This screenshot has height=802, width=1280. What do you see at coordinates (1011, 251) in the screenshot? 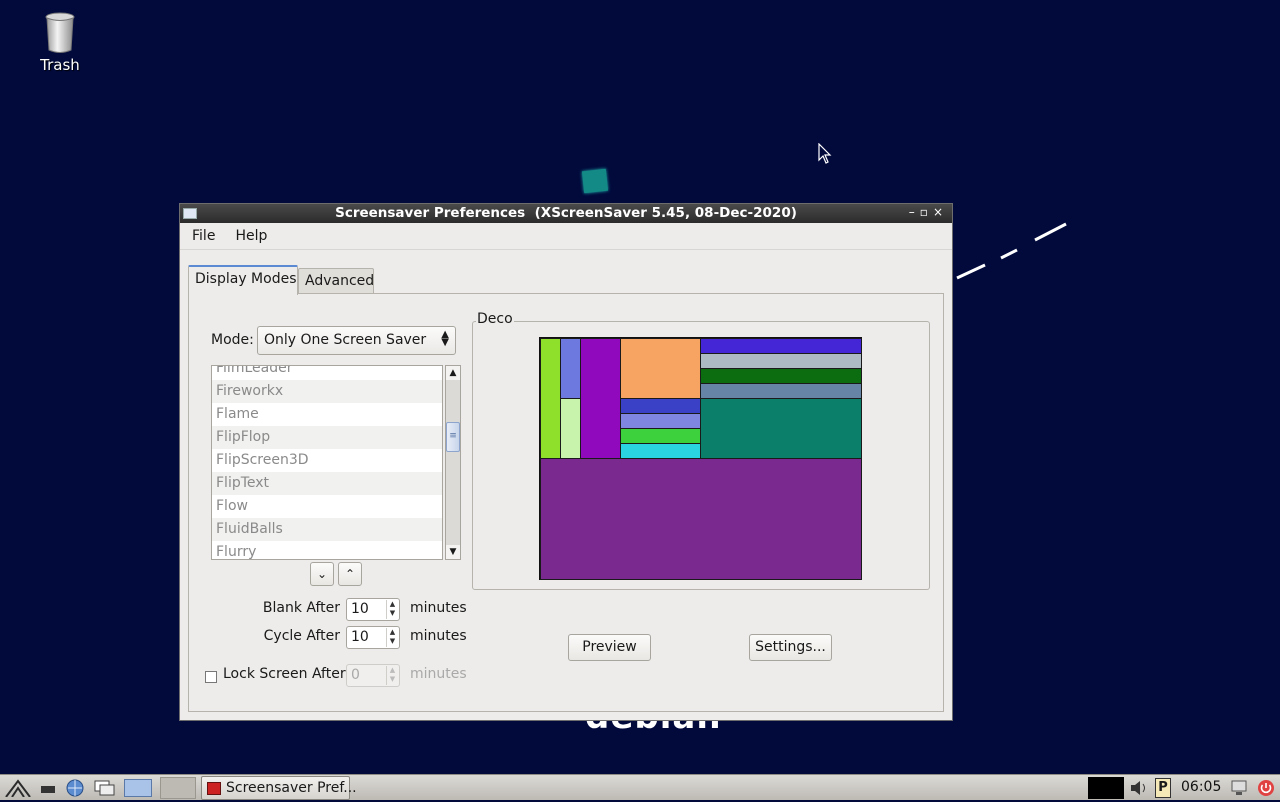
I see `screensaver-streak` at bounding box center [1011, 251].